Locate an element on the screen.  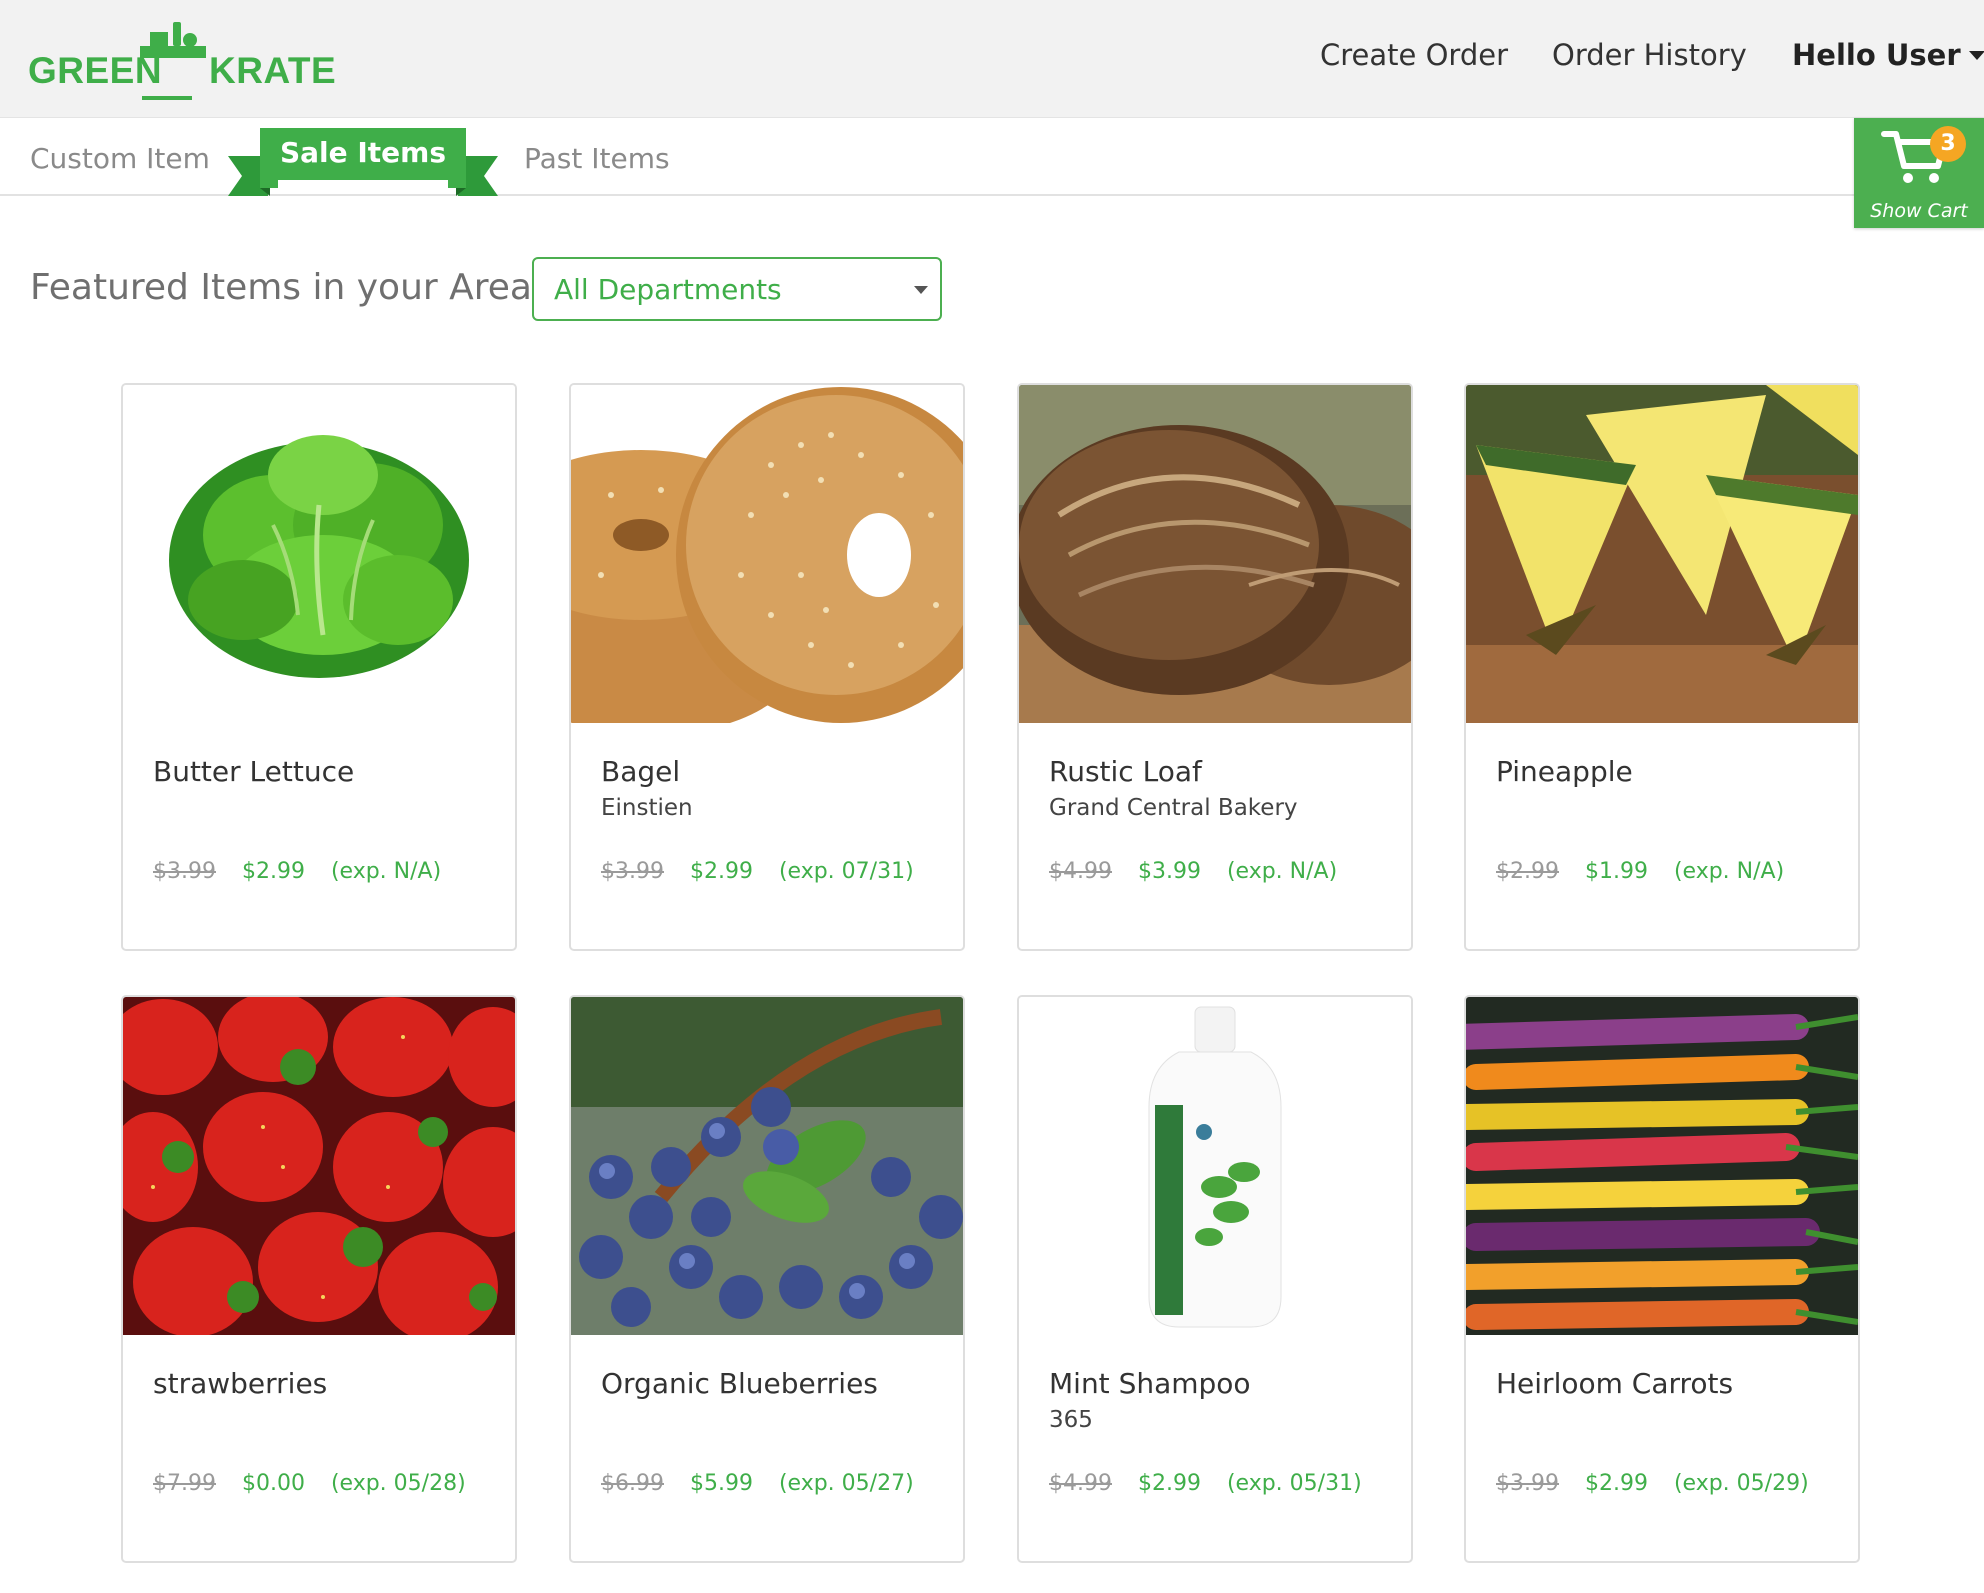
expiration-date: (exp. 05/31) is located at coordinates (1294, 1483).